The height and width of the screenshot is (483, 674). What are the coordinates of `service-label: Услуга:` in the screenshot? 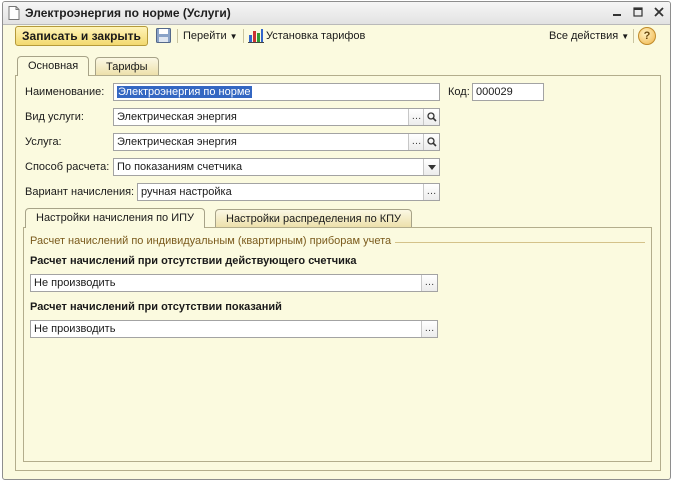 It's located at (43, 142).